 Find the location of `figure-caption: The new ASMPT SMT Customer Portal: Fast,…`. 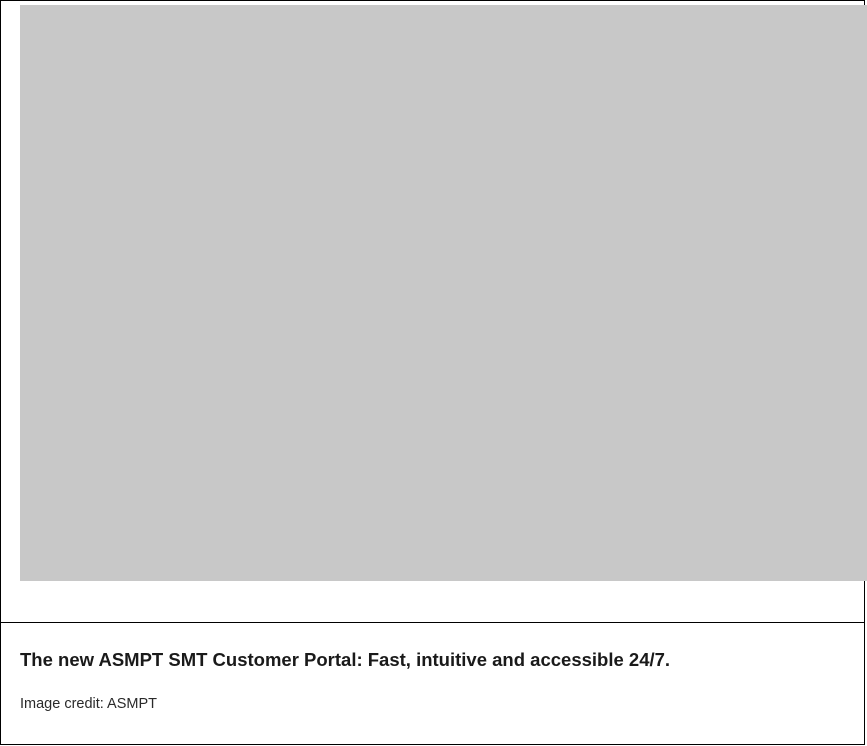

figure-caption: The new ASMPT SMT Customer Portal: Fast,… is located at coordinates (345, 659).